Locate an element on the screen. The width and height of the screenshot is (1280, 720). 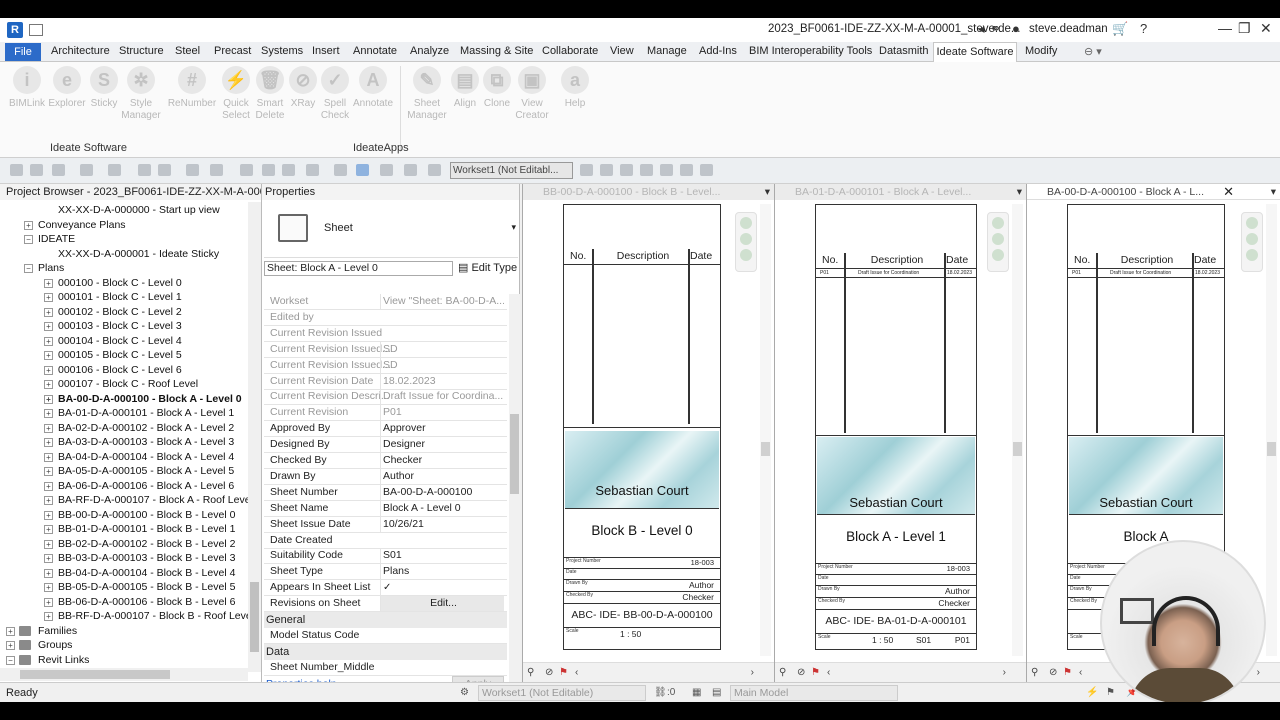
qat-icon-f is located at coordinates (686, 170).